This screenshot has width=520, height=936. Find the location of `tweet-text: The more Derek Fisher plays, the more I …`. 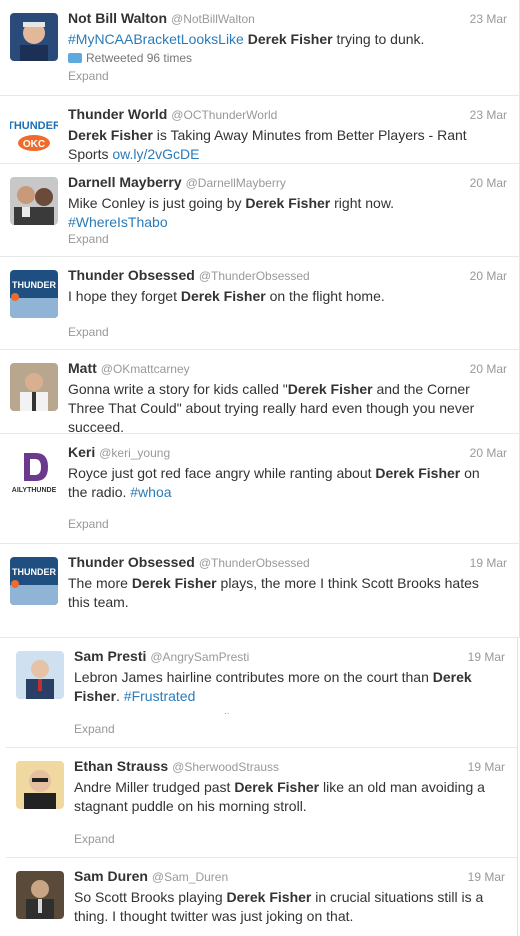

tweet-text: The more Derek Fisher plays, the more I … is located at coordinates (278, 593).